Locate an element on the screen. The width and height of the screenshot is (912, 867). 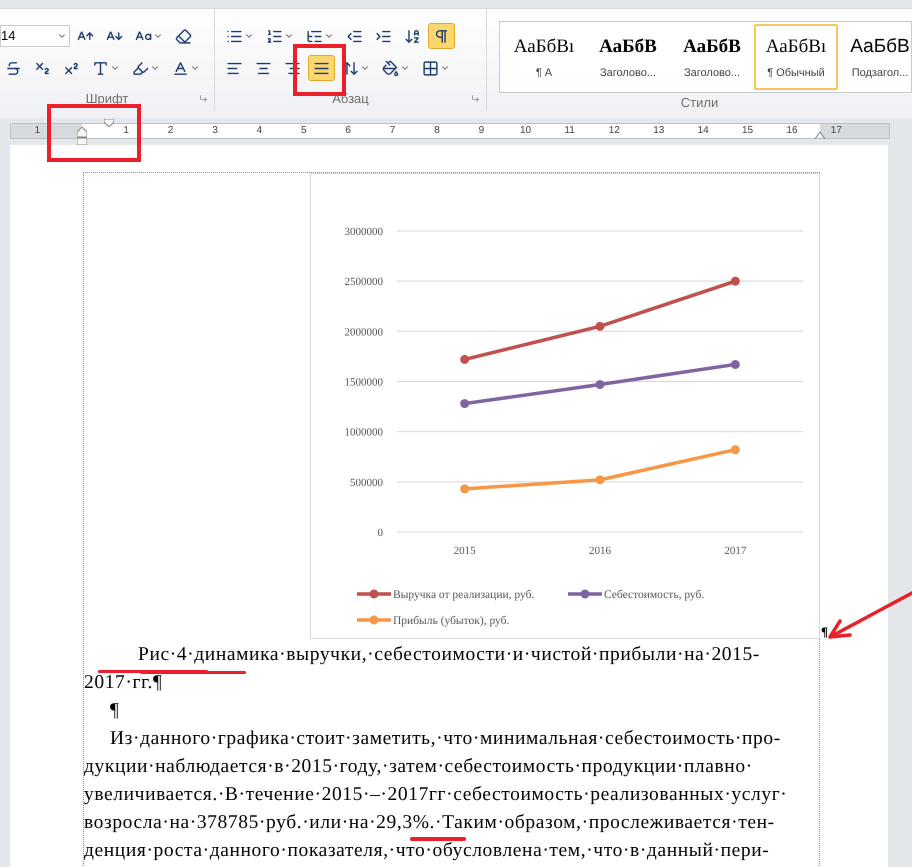
ruler-number: 13 is located at coordinates (658, 131).